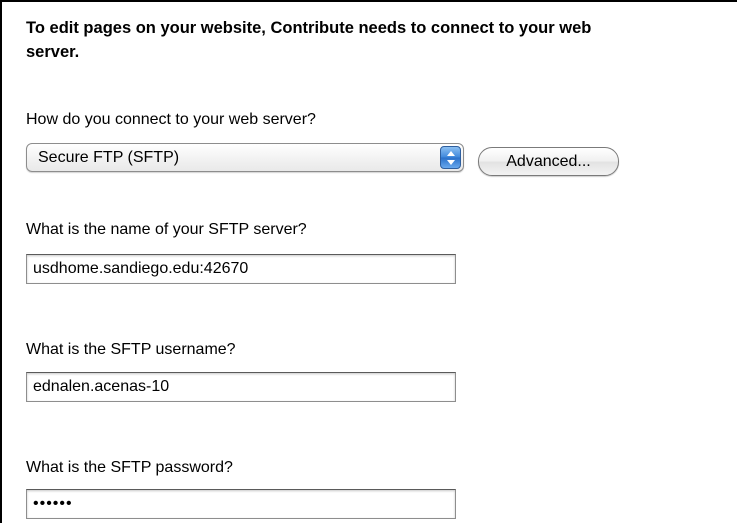 Image resolution: width=737 pixels, height=523 pixels. Describe the element at coordinates (131, 349) in the screenshot. I see `username-label: What is the SFTP username?` at that location.